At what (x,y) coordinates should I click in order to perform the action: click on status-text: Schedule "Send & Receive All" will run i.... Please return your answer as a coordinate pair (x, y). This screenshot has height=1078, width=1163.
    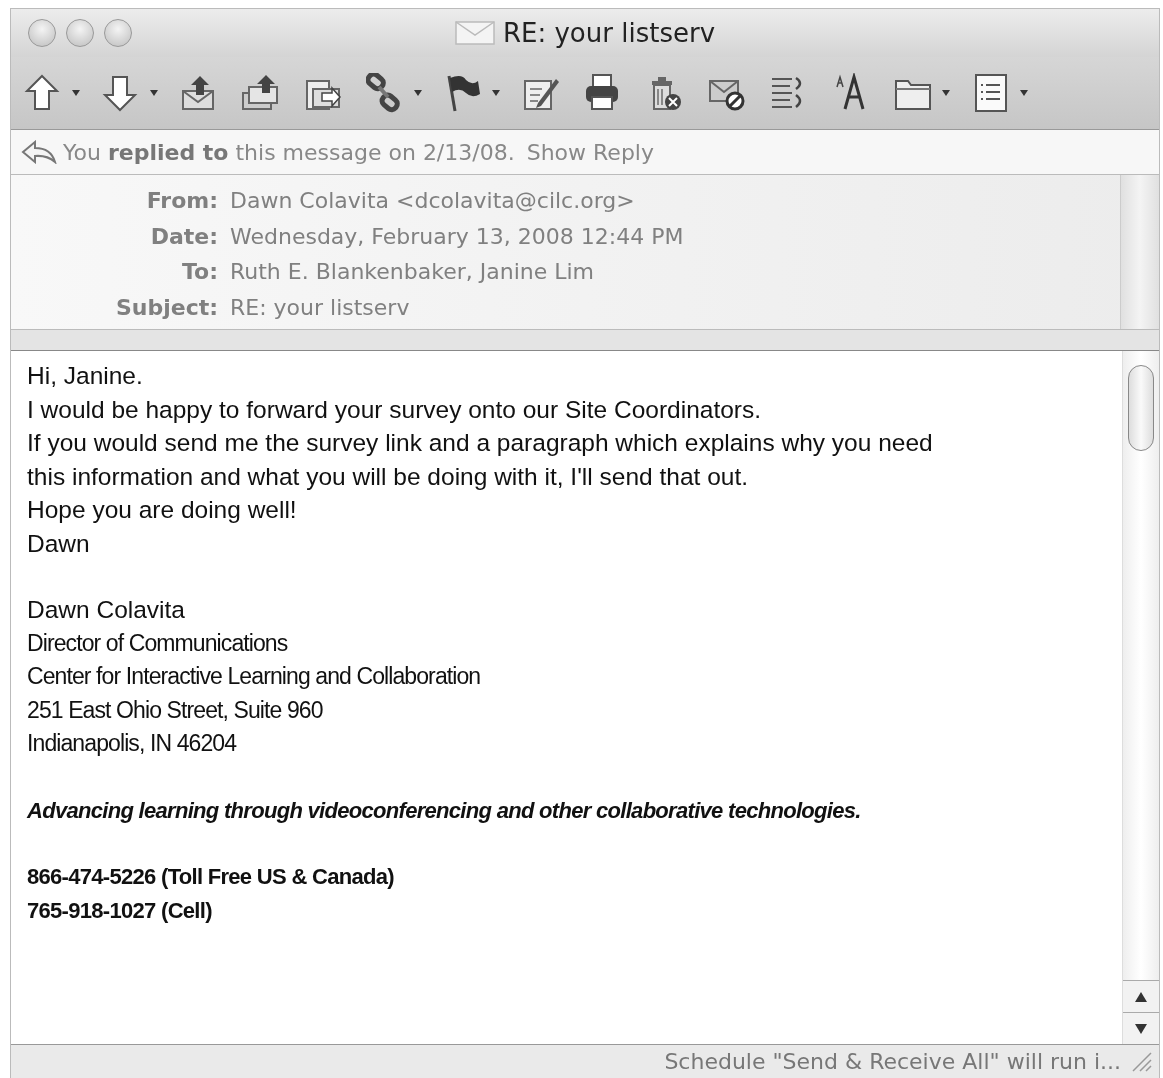
    Looking at the image, I should click on (892, 1061).